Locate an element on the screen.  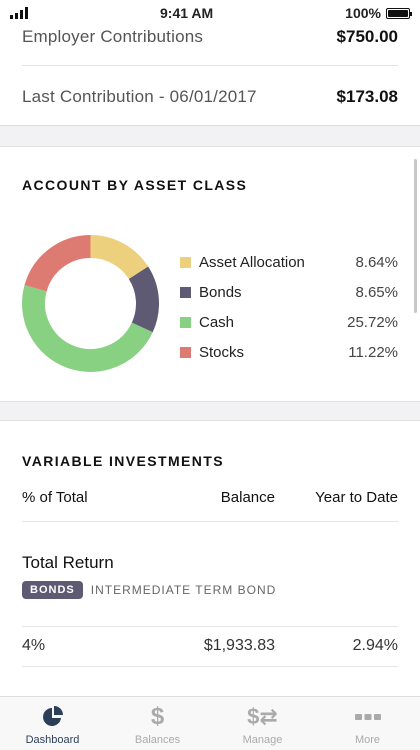
fund-tags: BONDS INTERMEDIATE TERM BOND is located at coordinates (149, 590).